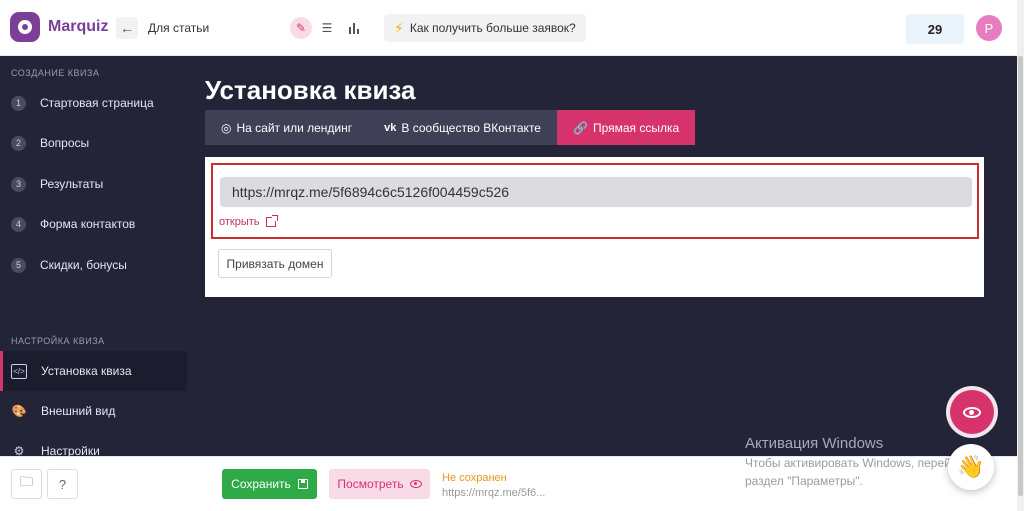  I want to click on sidebar-item-label: Результаты, so click(72, 184).